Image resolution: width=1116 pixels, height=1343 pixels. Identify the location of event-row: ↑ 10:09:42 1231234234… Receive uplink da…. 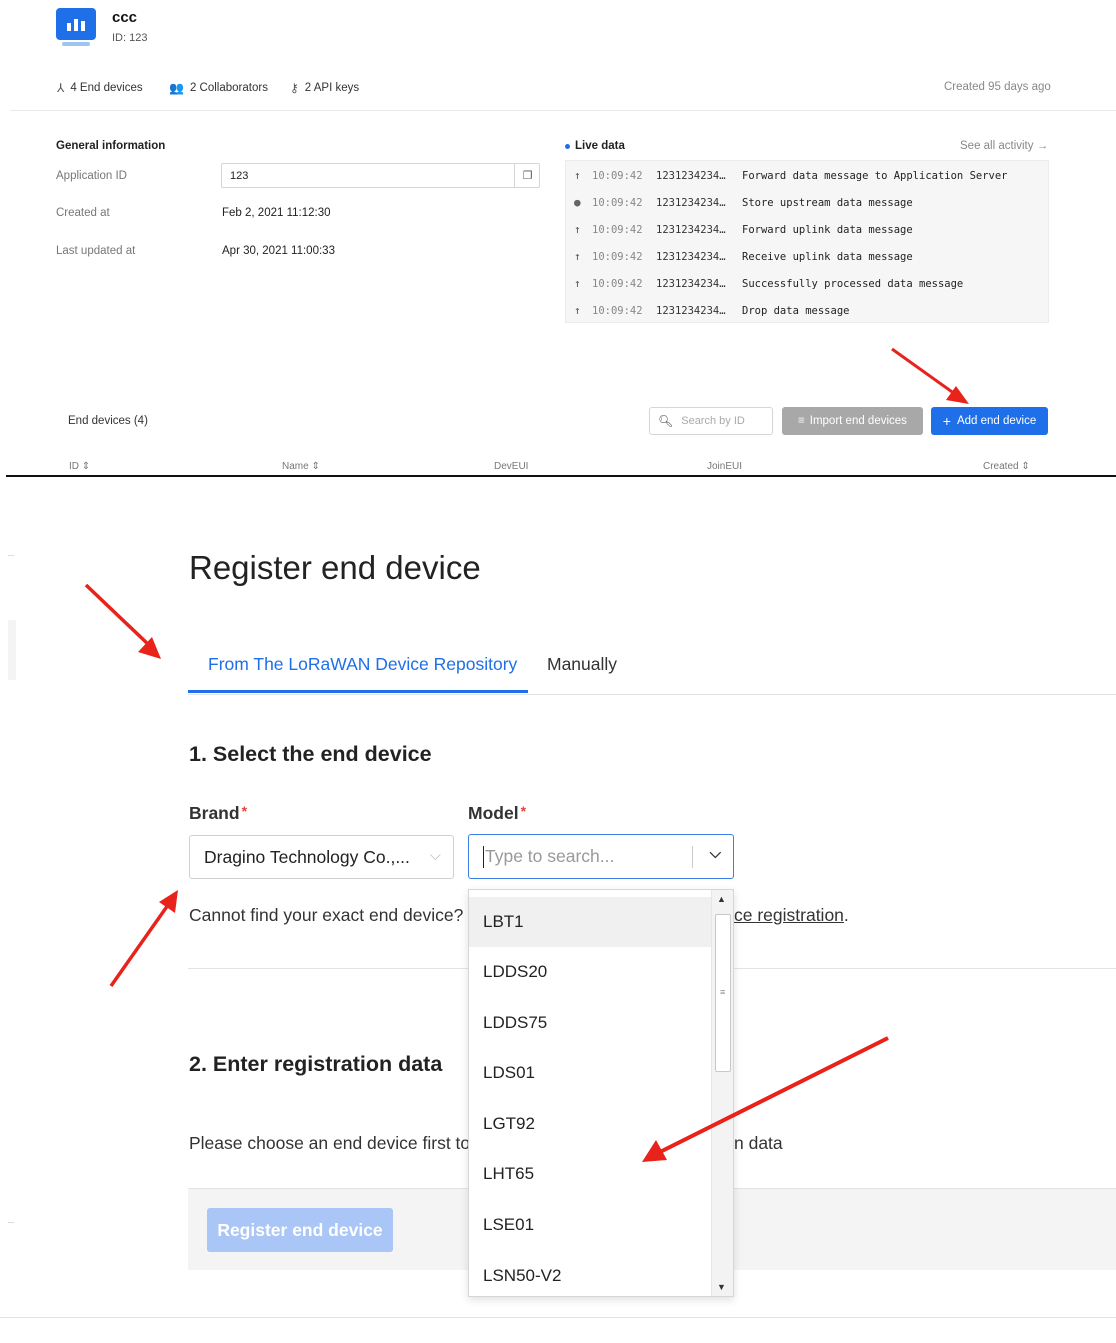
(743, 256).